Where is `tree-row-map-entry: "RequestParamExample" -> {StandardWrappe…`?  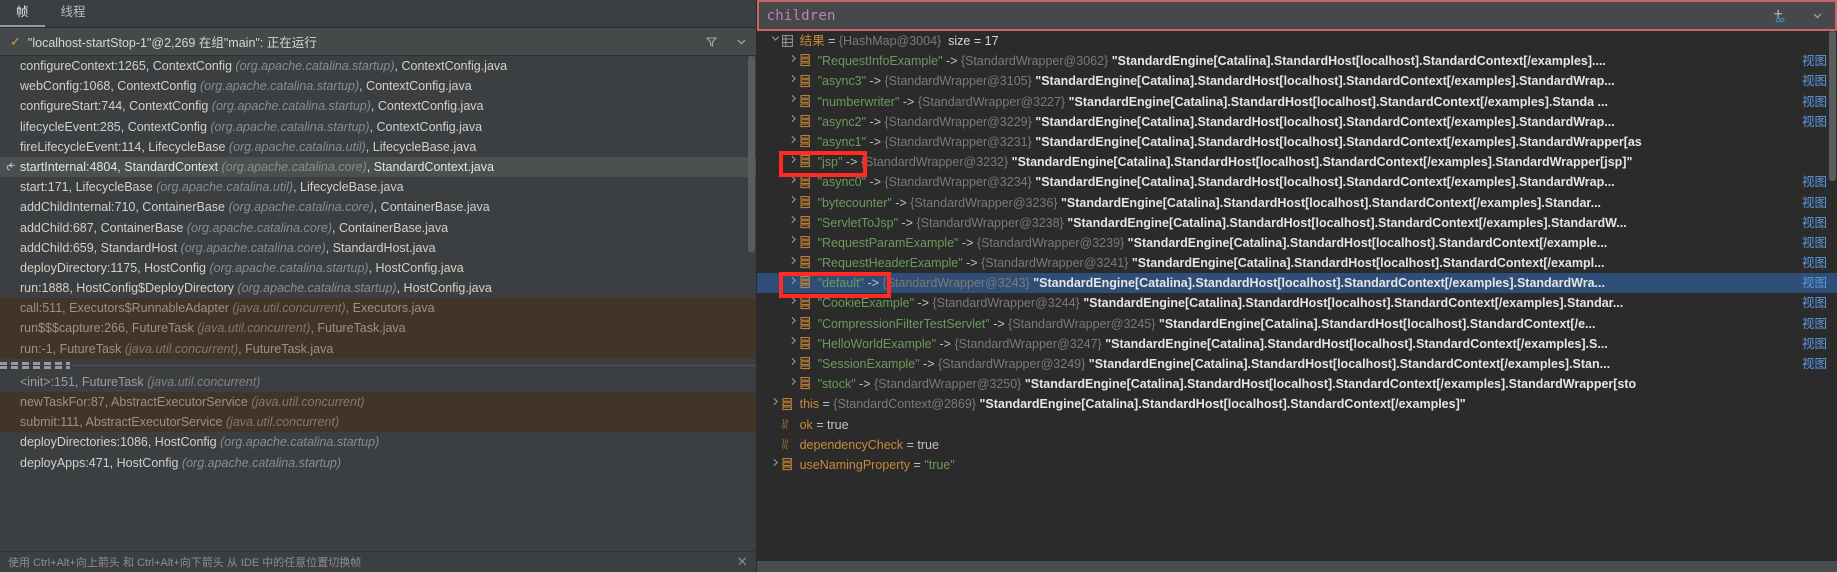
tree-row-map-entry: "RequestParamExample" -> {StandardWrappe… is located at coordinates (1297, 243).